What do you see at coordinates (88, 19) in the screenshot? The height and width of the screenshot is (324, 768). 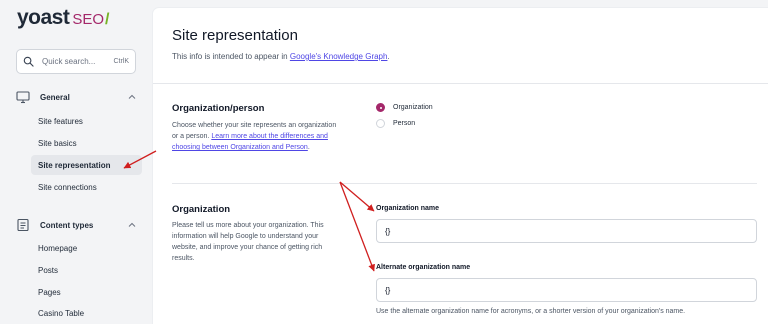 I see `logo-product: SEO` at bounding box center [88, 19].